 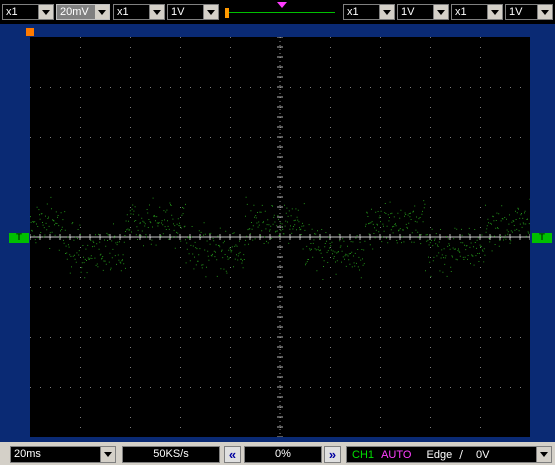 What do you see at coordinates (483, 455) in the screenshot?
I see `trigger-level: 0V` at bounding box center [483, 455].